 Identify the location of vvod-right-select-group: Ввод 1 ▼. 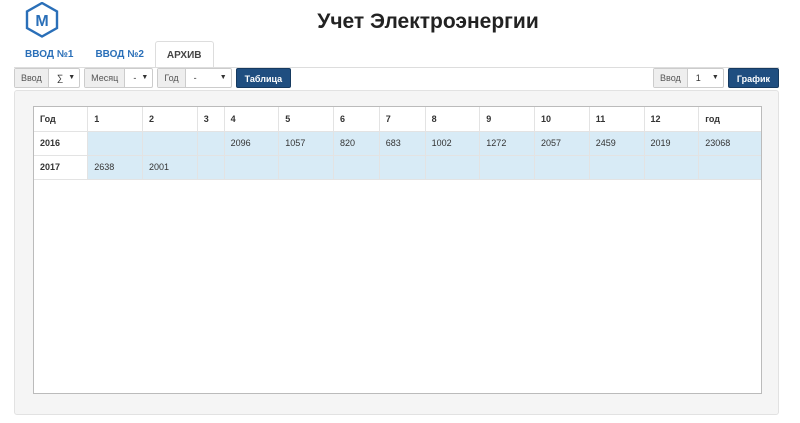
(688, 78).